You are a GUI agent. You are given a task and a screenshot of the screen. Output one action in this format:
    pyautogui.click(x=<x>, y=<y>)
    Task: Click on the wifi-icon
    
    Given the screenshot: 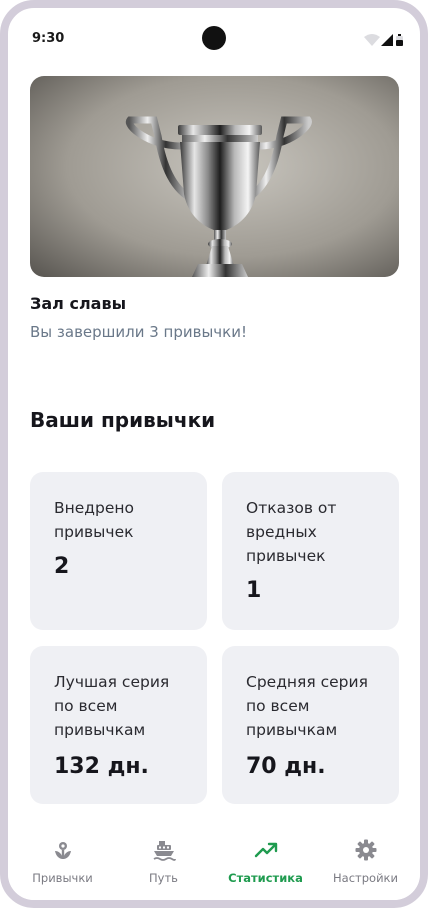 What is the action you would take?
    pyautogui.click(x=372, y=40)
    